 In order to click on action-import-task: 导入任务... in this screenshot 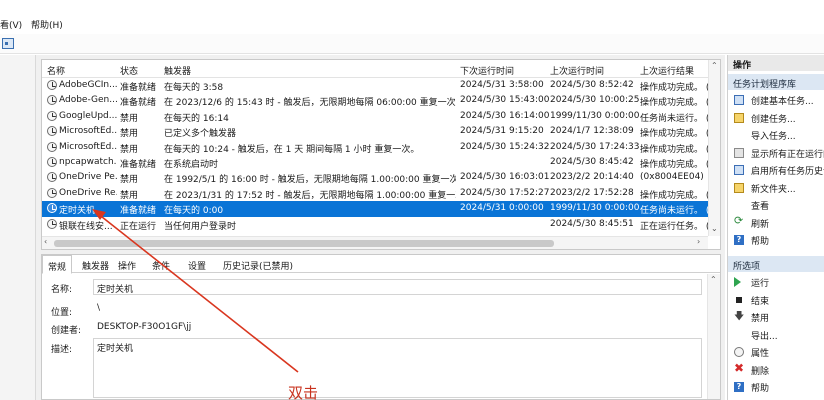, I will do `click(776, 134)`.